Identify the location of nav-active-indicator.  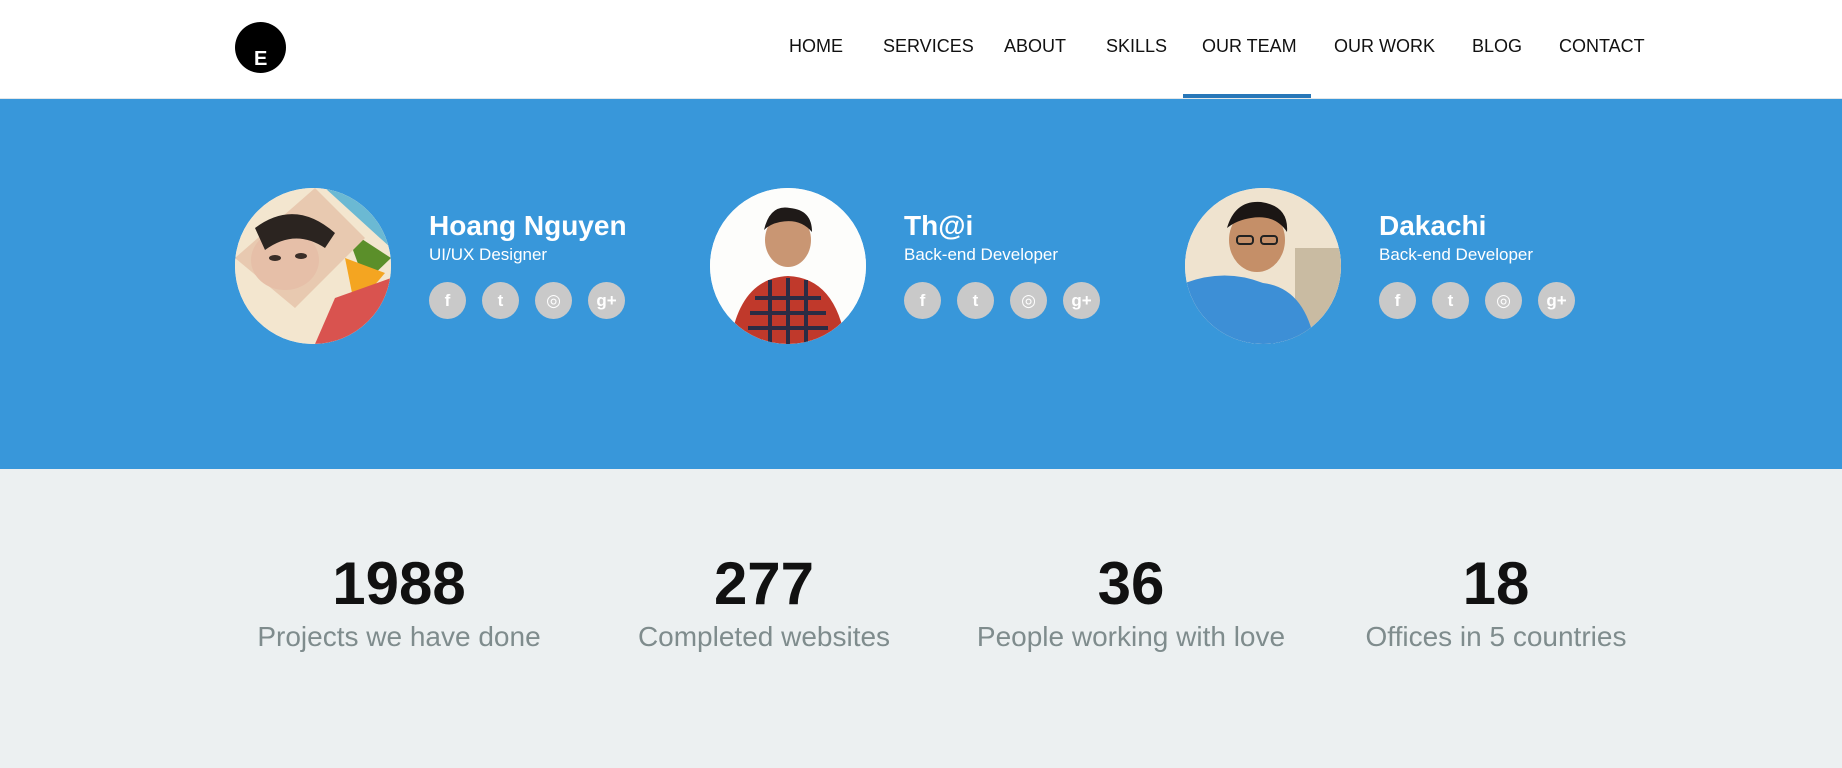
(1247, 96).